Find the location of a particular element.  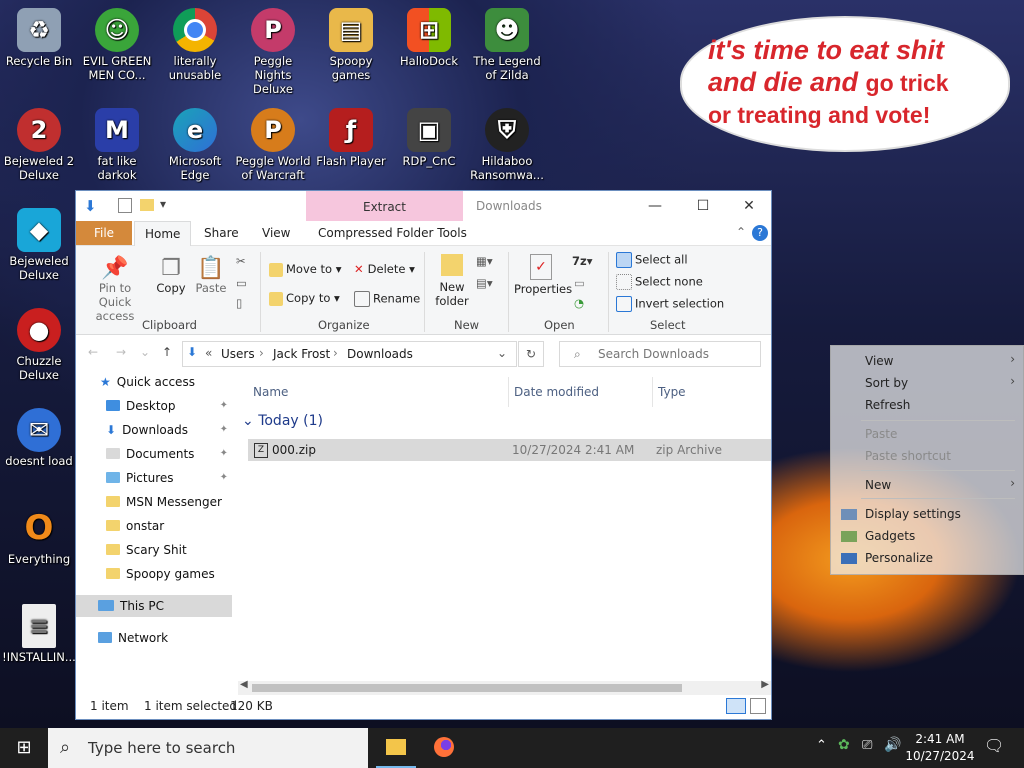

breadcrumb-downloads: Downloads is located at coordinates (380, 354).